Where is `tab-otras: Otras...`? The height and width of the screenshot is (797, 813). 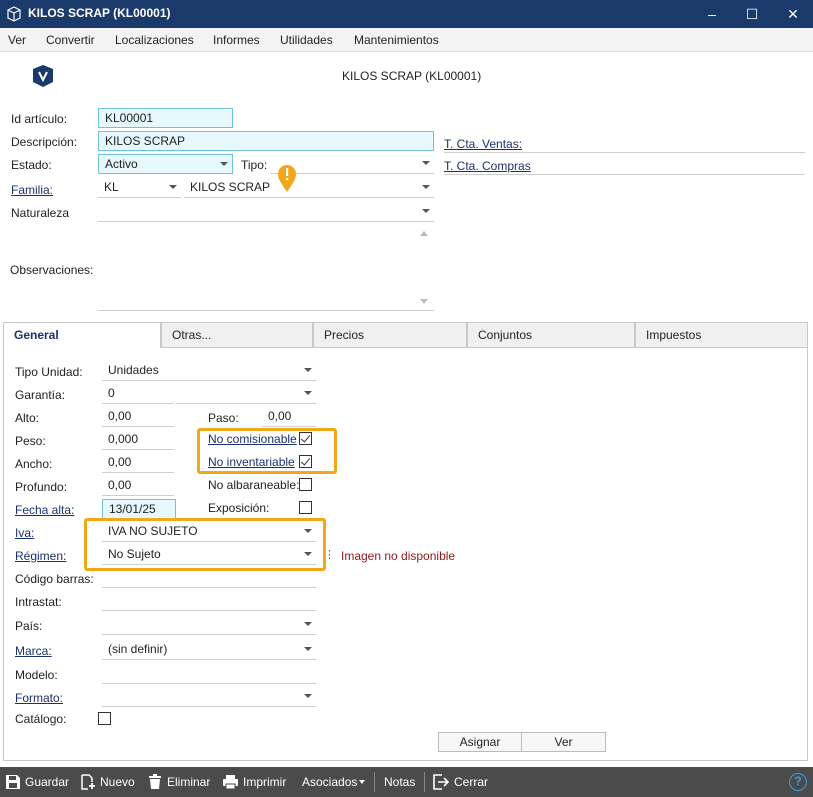
tab-otras: Otras... is located at coordinates (237, 335).